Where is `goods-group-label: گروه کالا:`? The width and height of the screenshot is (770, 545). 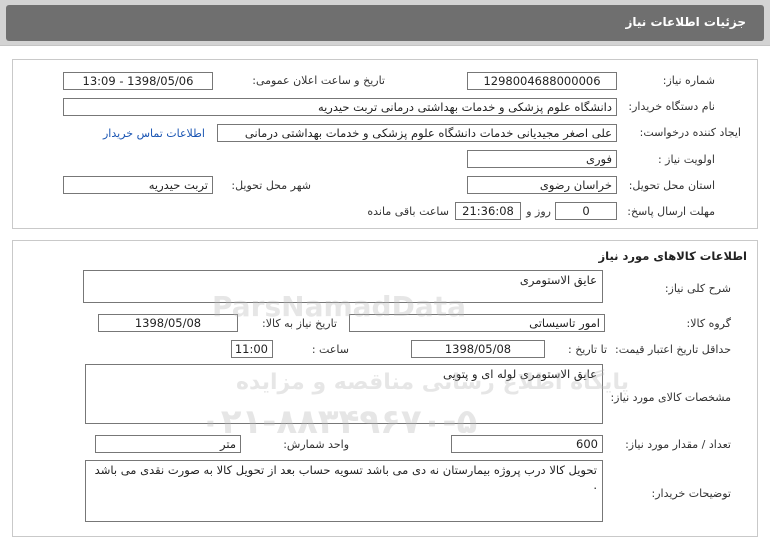
goods-group-label: گروه کالا: is located at coordinates (708, 323).